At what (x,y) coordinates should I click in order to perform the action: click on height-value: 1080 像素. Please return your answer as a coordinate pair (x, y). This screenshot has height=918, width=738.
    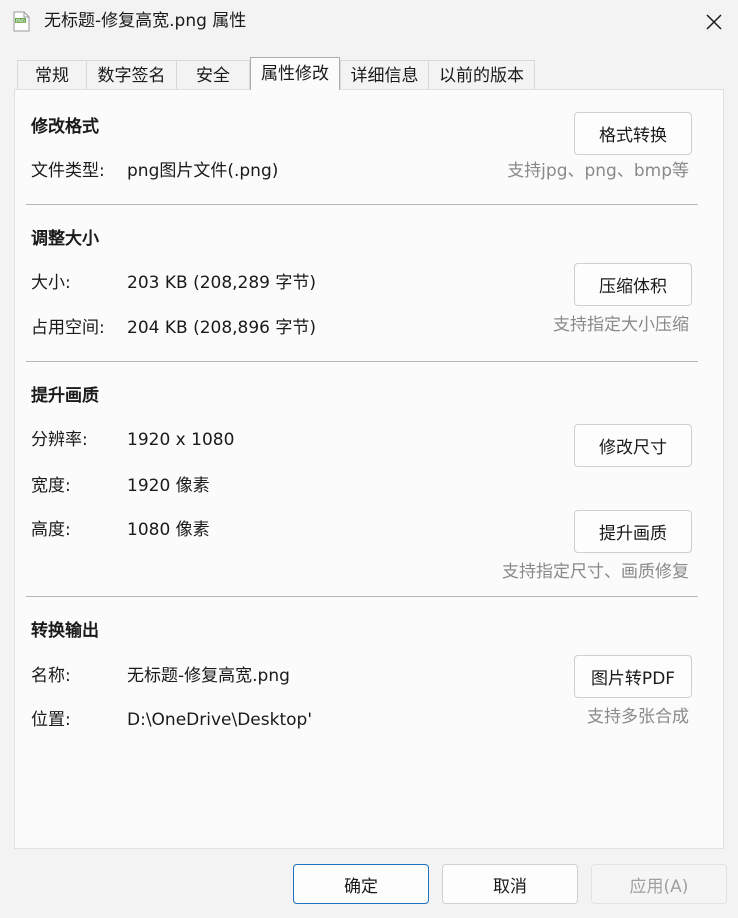
    Looking at the image, I should click on (168, 530).